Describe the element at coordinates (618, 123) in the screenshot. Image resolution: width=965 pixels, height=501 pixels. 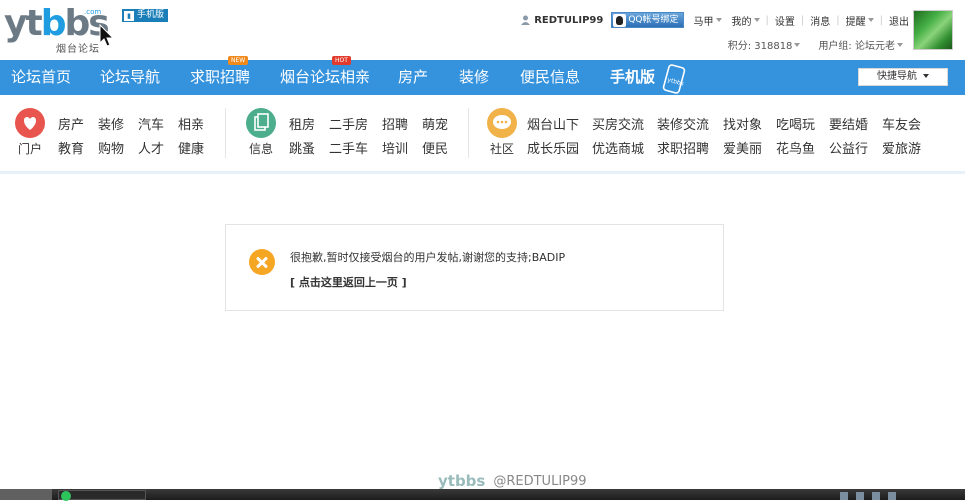
I see `community-link: 买房交流` at that location.